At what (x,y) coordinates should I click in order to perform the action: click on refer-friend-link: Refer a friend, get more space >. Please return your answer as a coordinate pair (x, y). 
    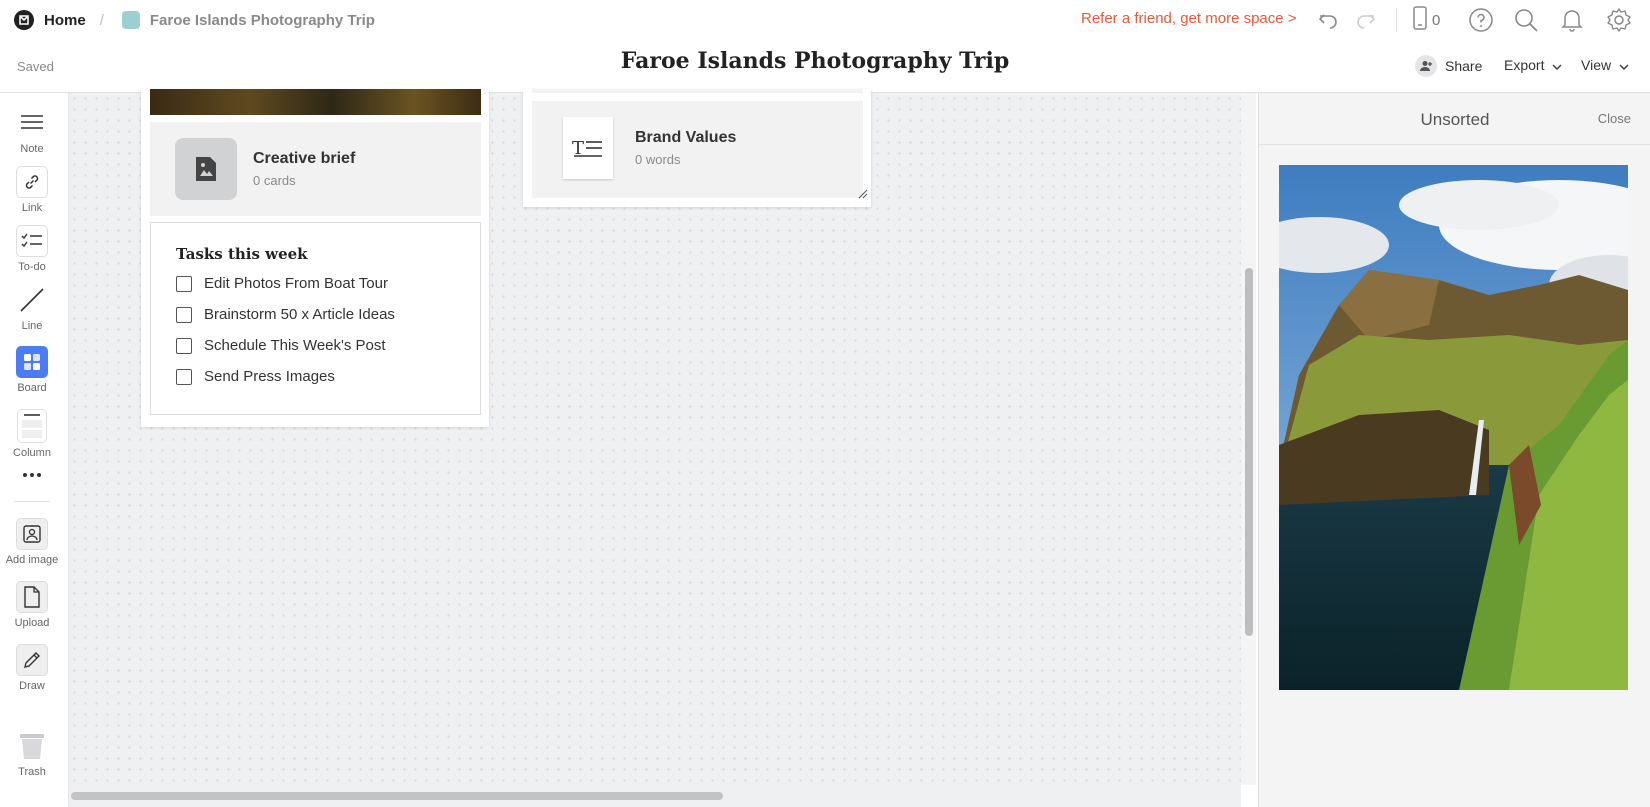
    Looking at the image, I should click on (1189, 18).